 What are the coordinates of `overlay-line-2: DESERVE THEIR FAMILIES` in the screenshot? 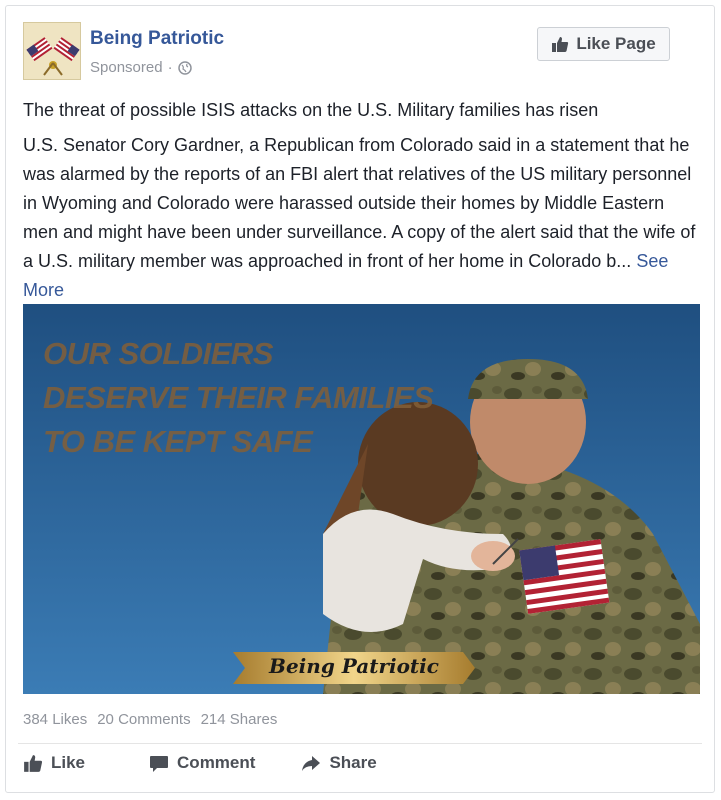 It's located at (238, 397).